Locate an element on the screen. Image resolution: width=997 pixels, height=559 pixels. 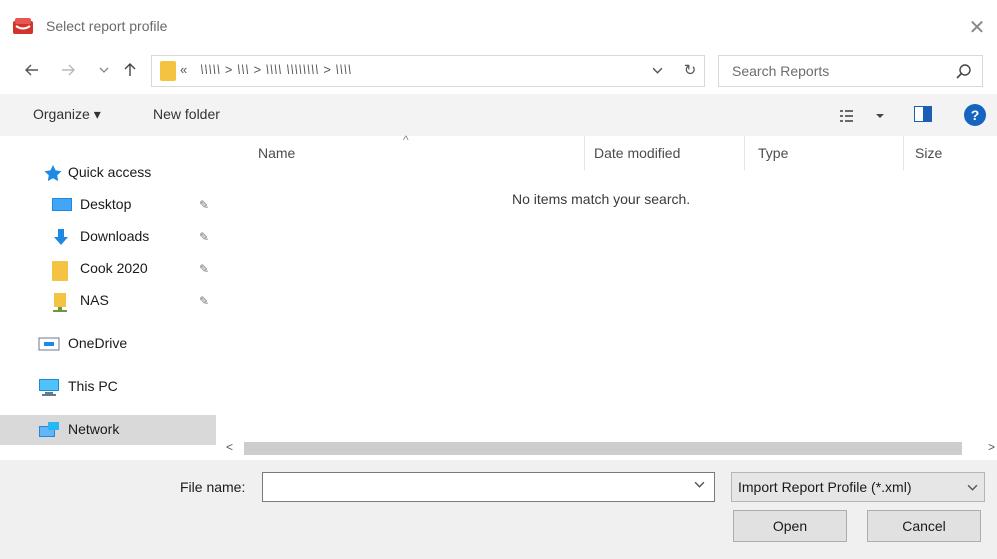
help-icon: ? is located at coordinates (975, 115).